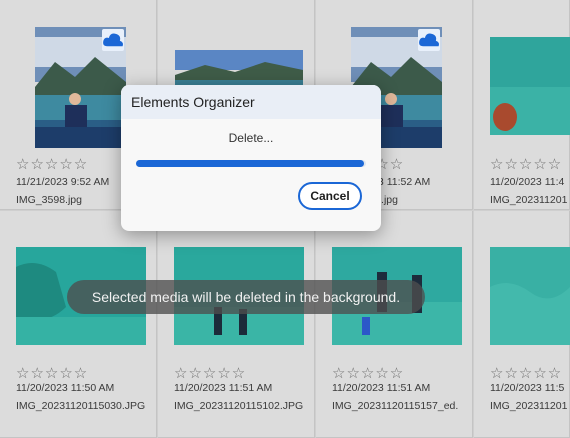  Describe the element at coordinates (330, 196) in the screenshot. I see `cancel-button: Cancel` at that location.